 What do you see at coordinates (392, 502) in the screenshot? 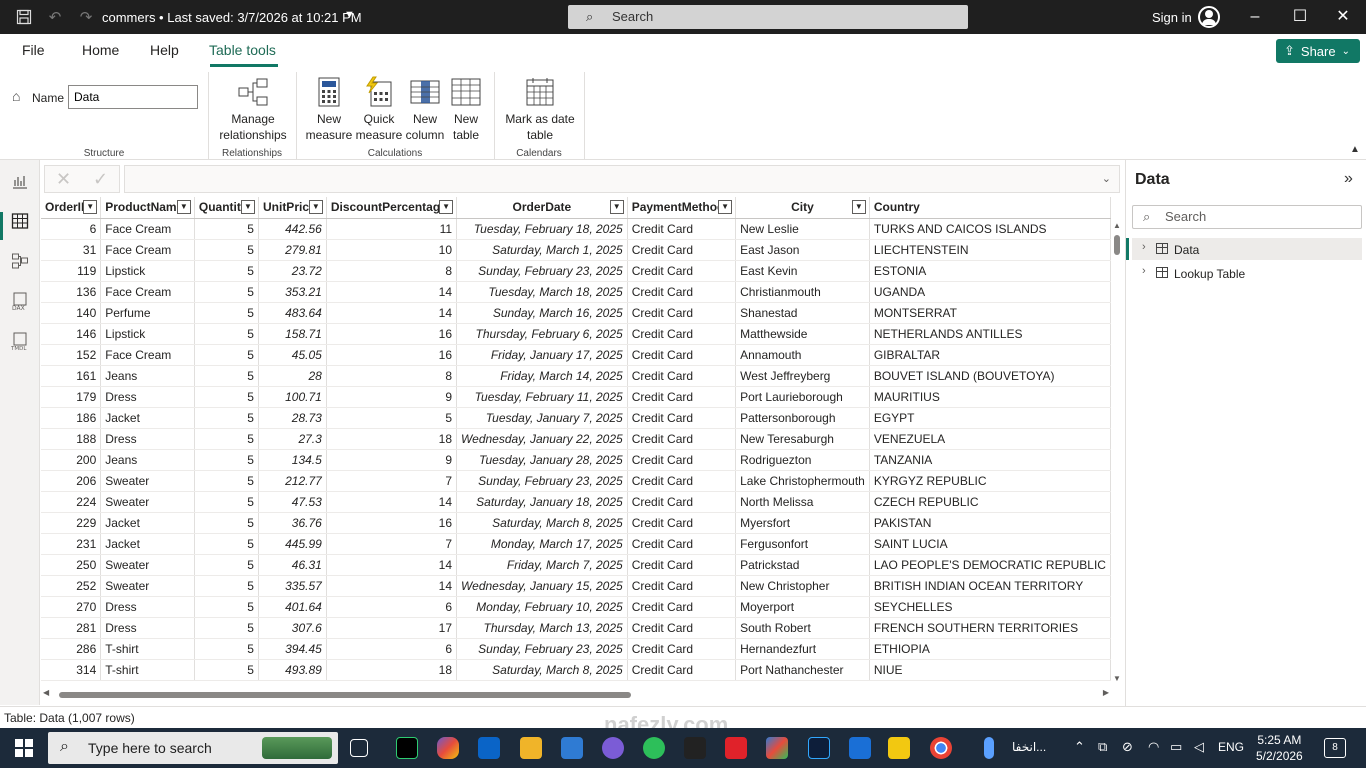
I see `table-cell: 14` at bounding box center [392, 502].